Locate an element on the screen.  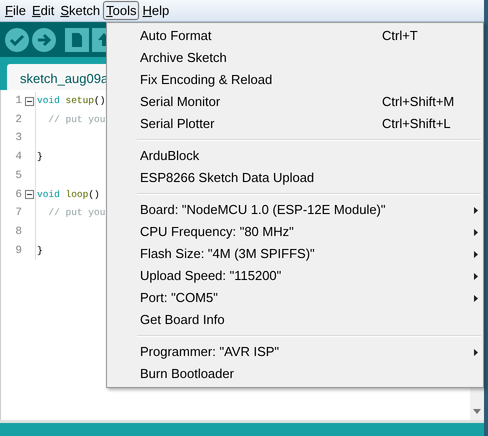
menu-option: Auto Format Ctrl+T is located at coordinates (295, 36).